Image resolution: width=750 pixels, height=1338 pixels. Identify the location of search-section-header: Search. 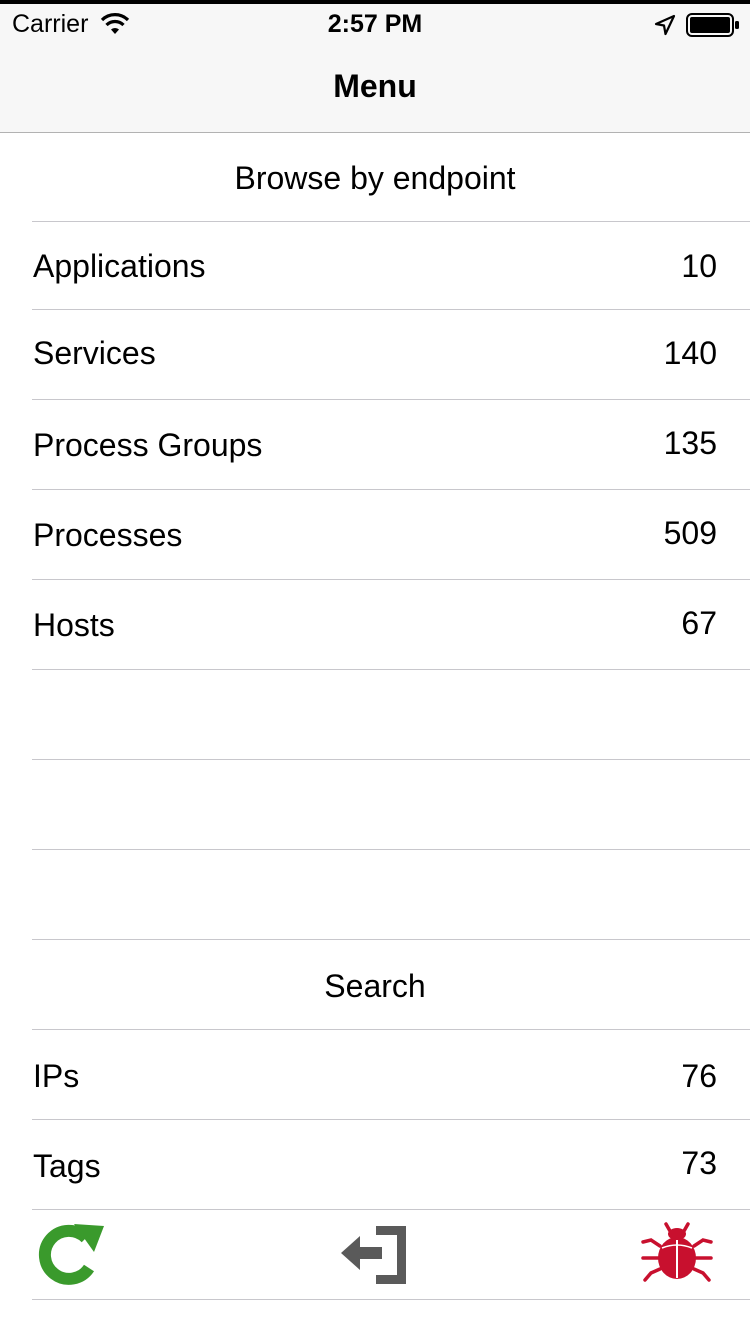
(375, 985).